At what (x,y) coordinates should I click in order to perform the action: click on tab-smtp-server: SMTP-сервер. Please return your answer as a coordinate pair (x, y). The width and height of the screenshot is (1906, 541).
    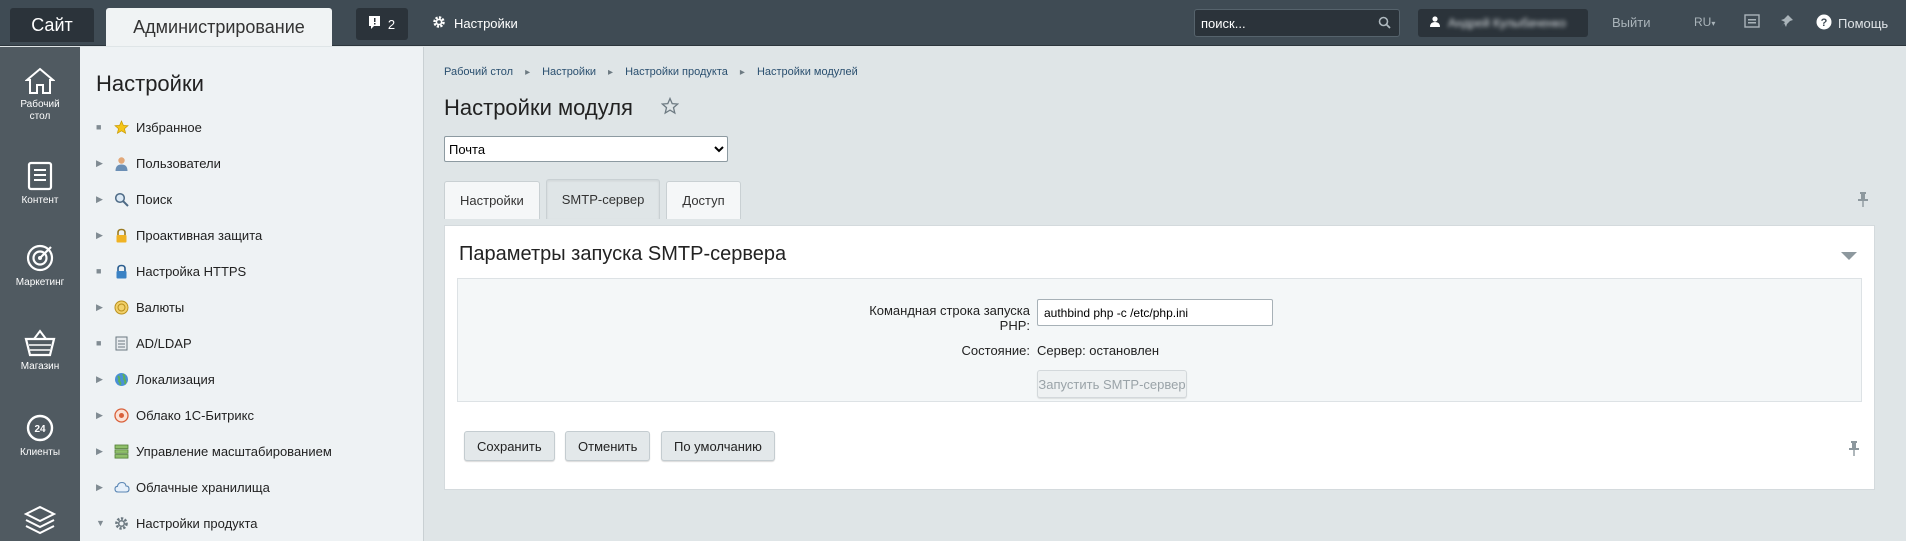
    Looking at the image, I should click on (603, 199).